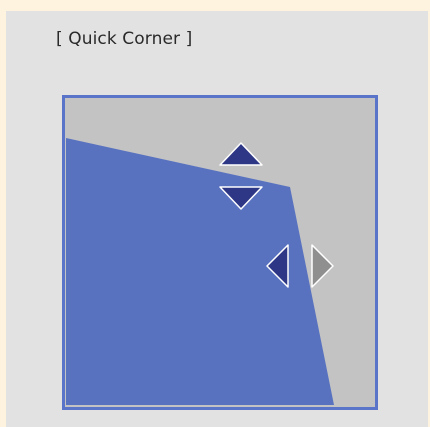  Describe the element at coordinates (124, 39) in the screenshot. I see `panel-title: [ Quick Corner ]` at that location.